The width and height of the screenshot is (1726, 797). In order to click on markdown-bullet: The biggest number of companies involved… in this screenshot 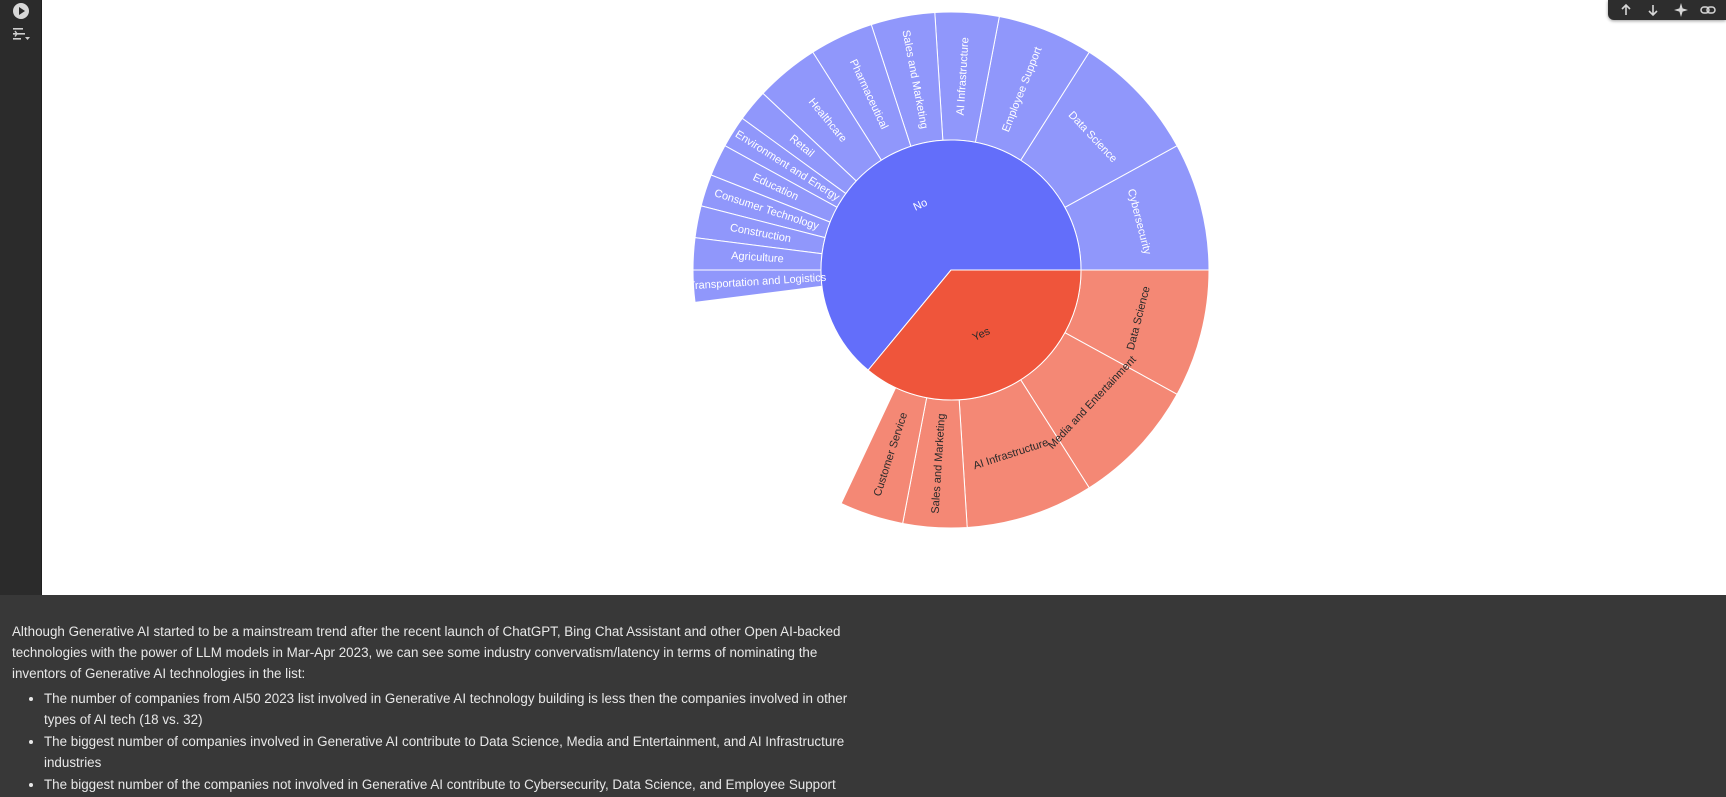, I will do `click(453, 752)`.